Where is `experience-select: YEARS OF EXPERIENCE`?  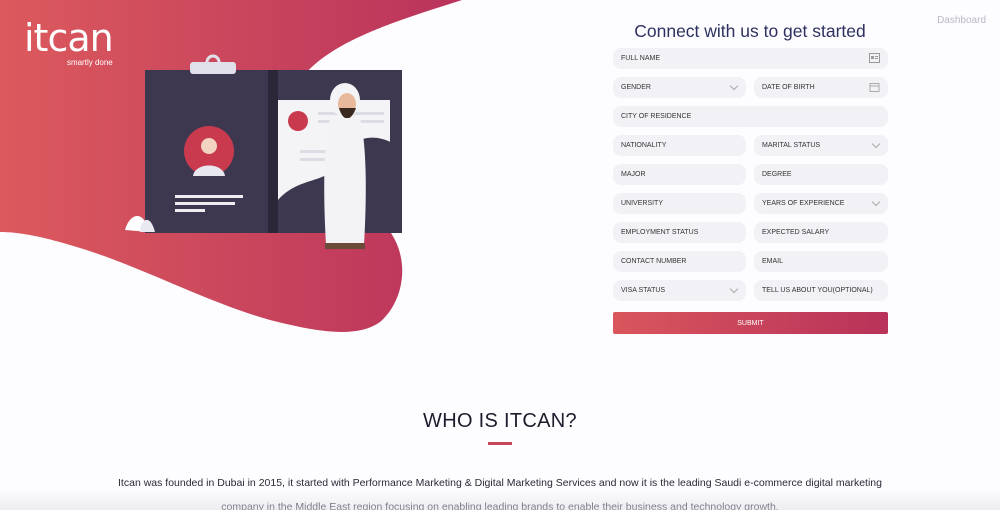
experience-select: YEARS OF EXPERIENCE is located at coordinates (821, 203).